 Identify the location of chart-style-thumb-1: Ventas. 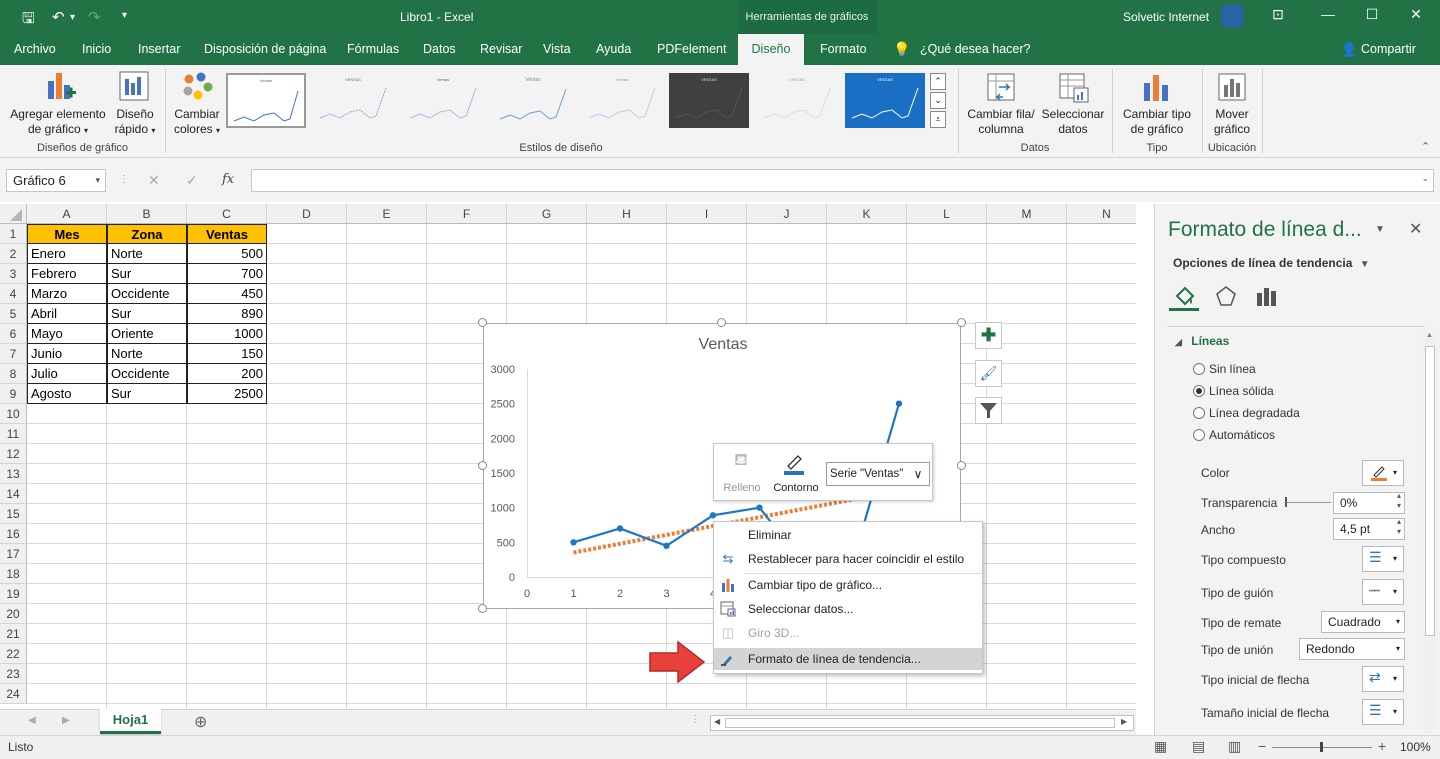
(266, 100).